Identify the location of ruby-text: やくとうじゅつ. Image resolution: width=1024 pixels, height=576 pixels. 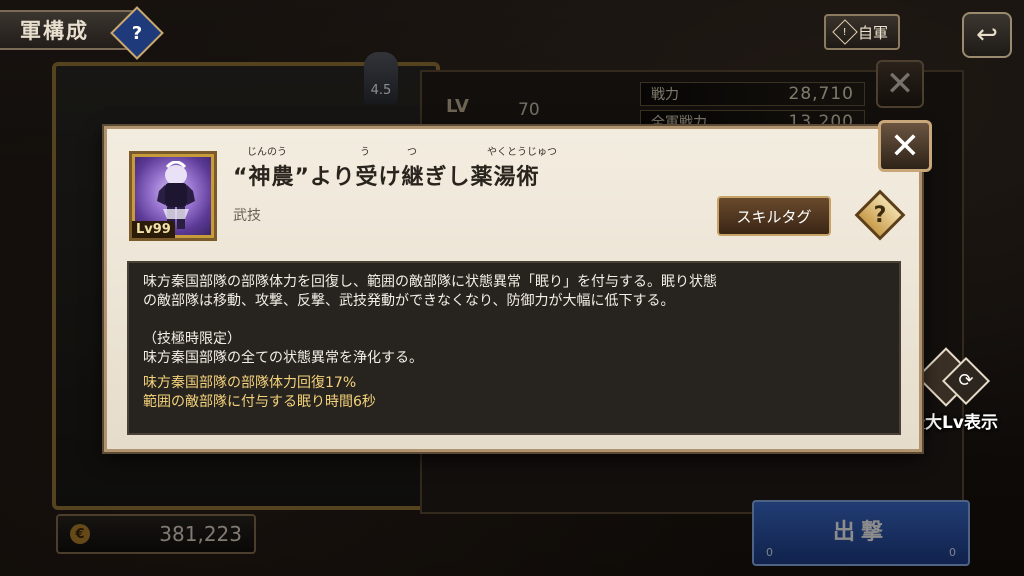
(522, 152).